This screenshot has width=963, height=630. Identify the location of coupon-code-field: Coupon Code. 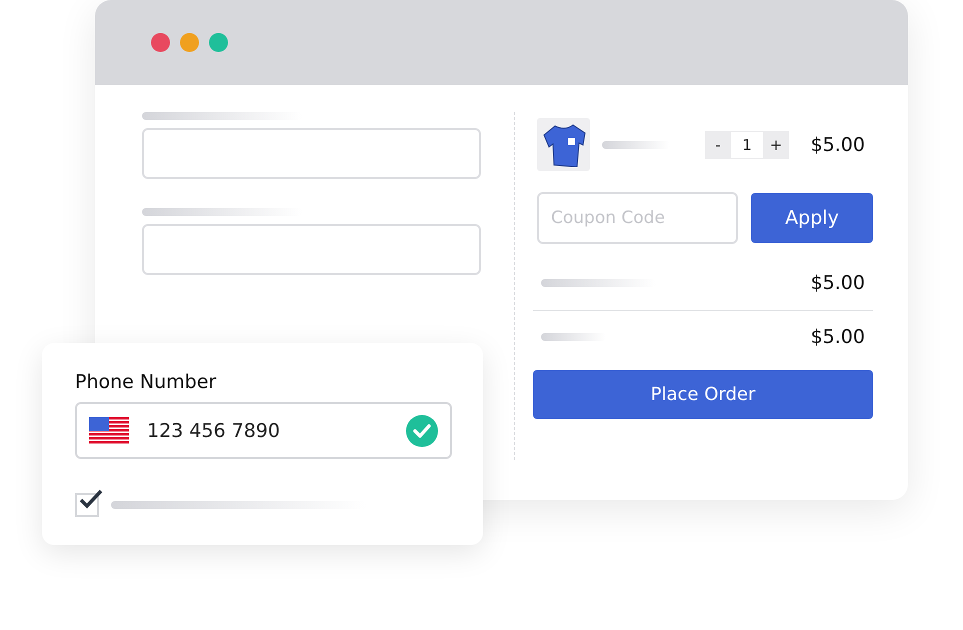
(637, 218).